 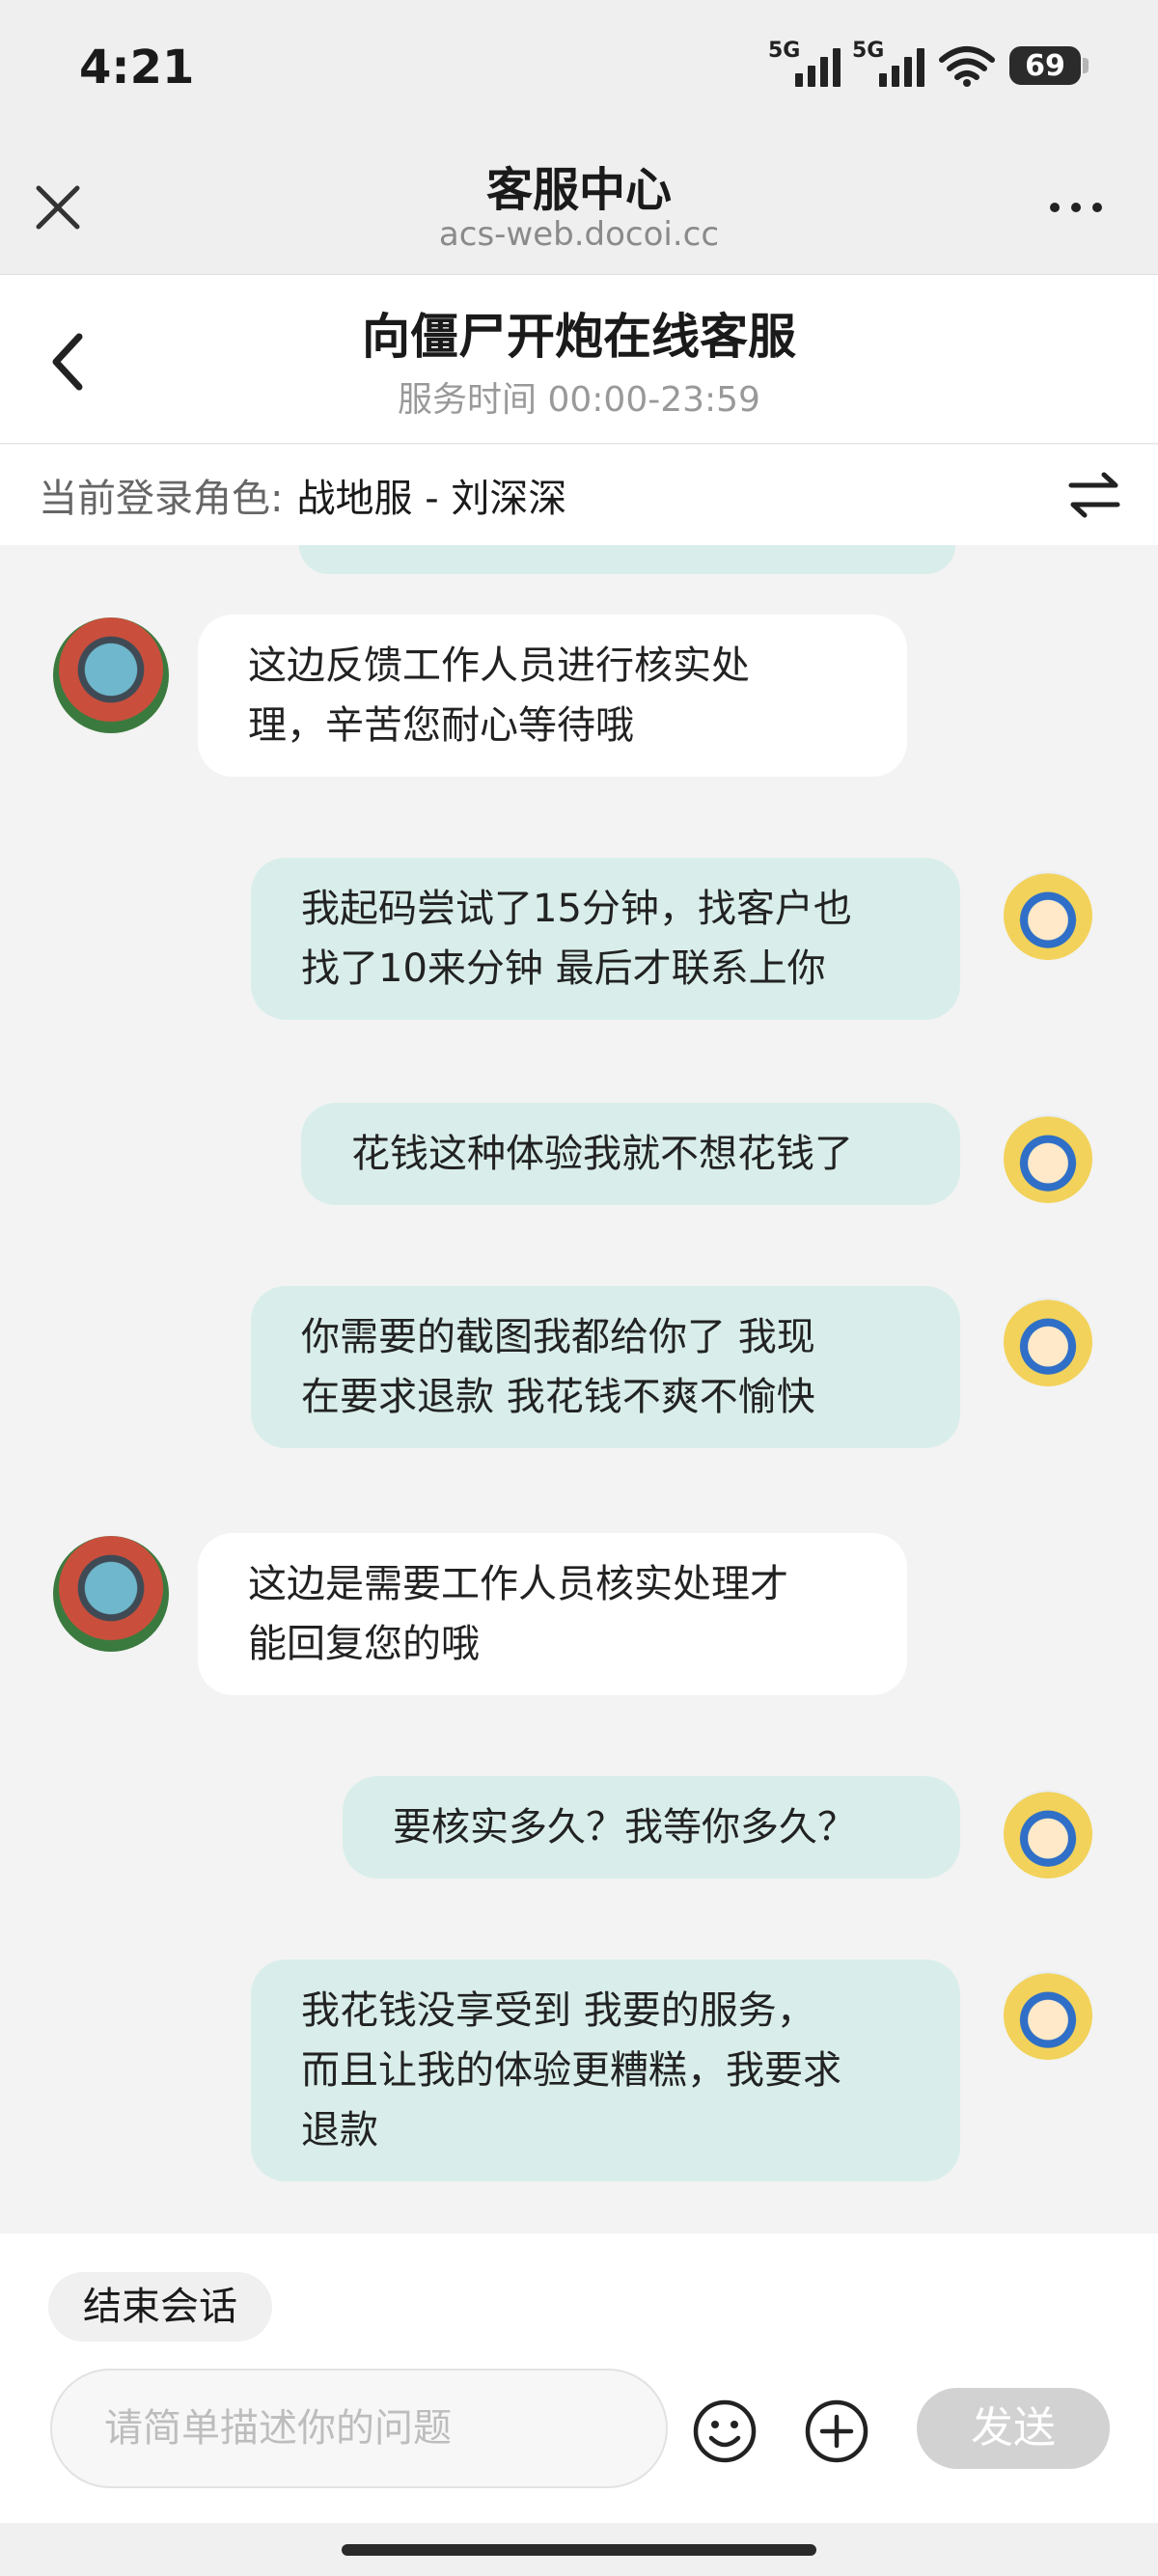 I want to click on user-message-bubble: 我起码尝试了15分钟，找客户也 找了10来分钟 最后才联系上你, so click(x=605, y=939).